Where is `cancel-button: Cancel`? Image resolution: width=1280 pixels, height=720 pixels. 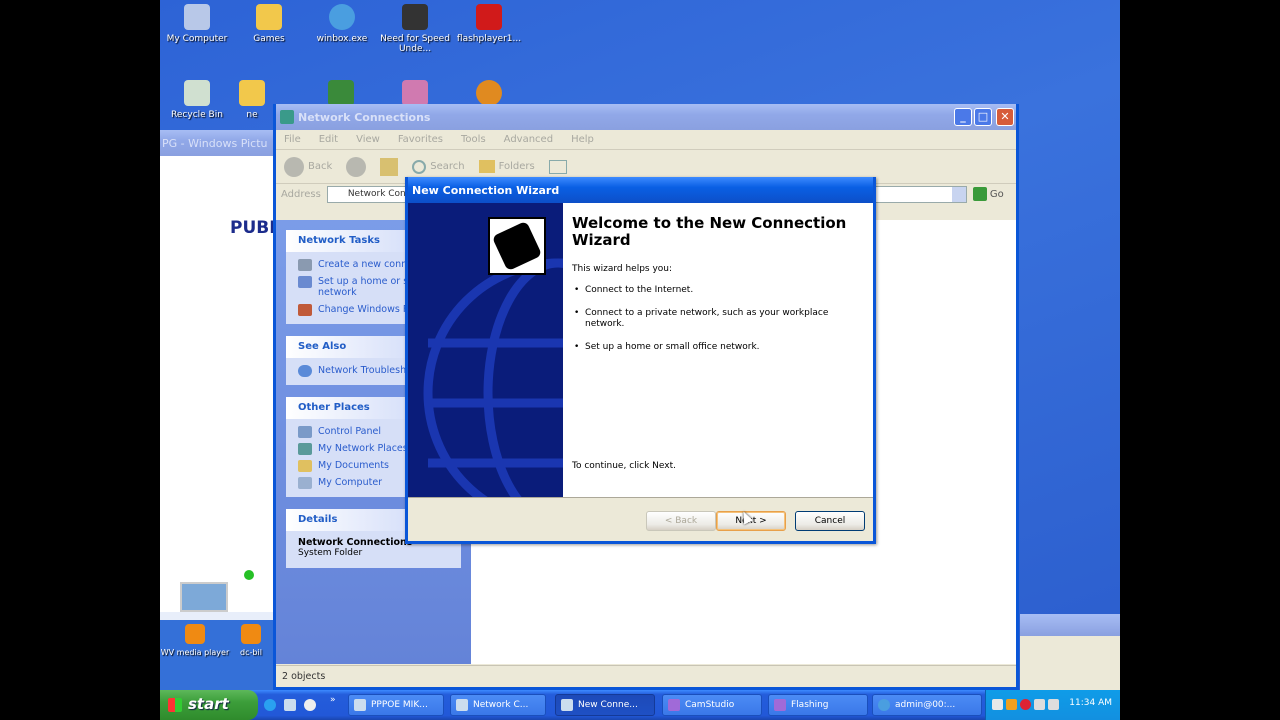 cancel-button: Cancel is located at coordinates (830, 521).